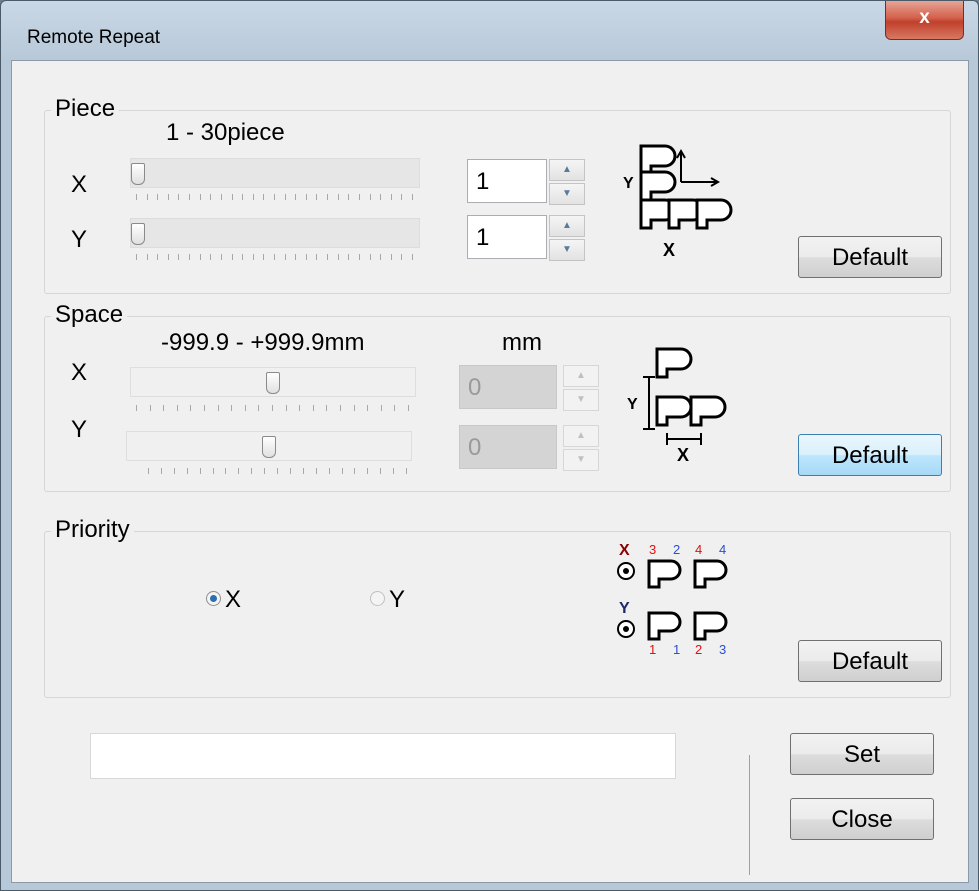  What do you see at coordinates (507, 181) in the screenshot?
I see `piece-x-input: 1` at bounding box center [507, 181].